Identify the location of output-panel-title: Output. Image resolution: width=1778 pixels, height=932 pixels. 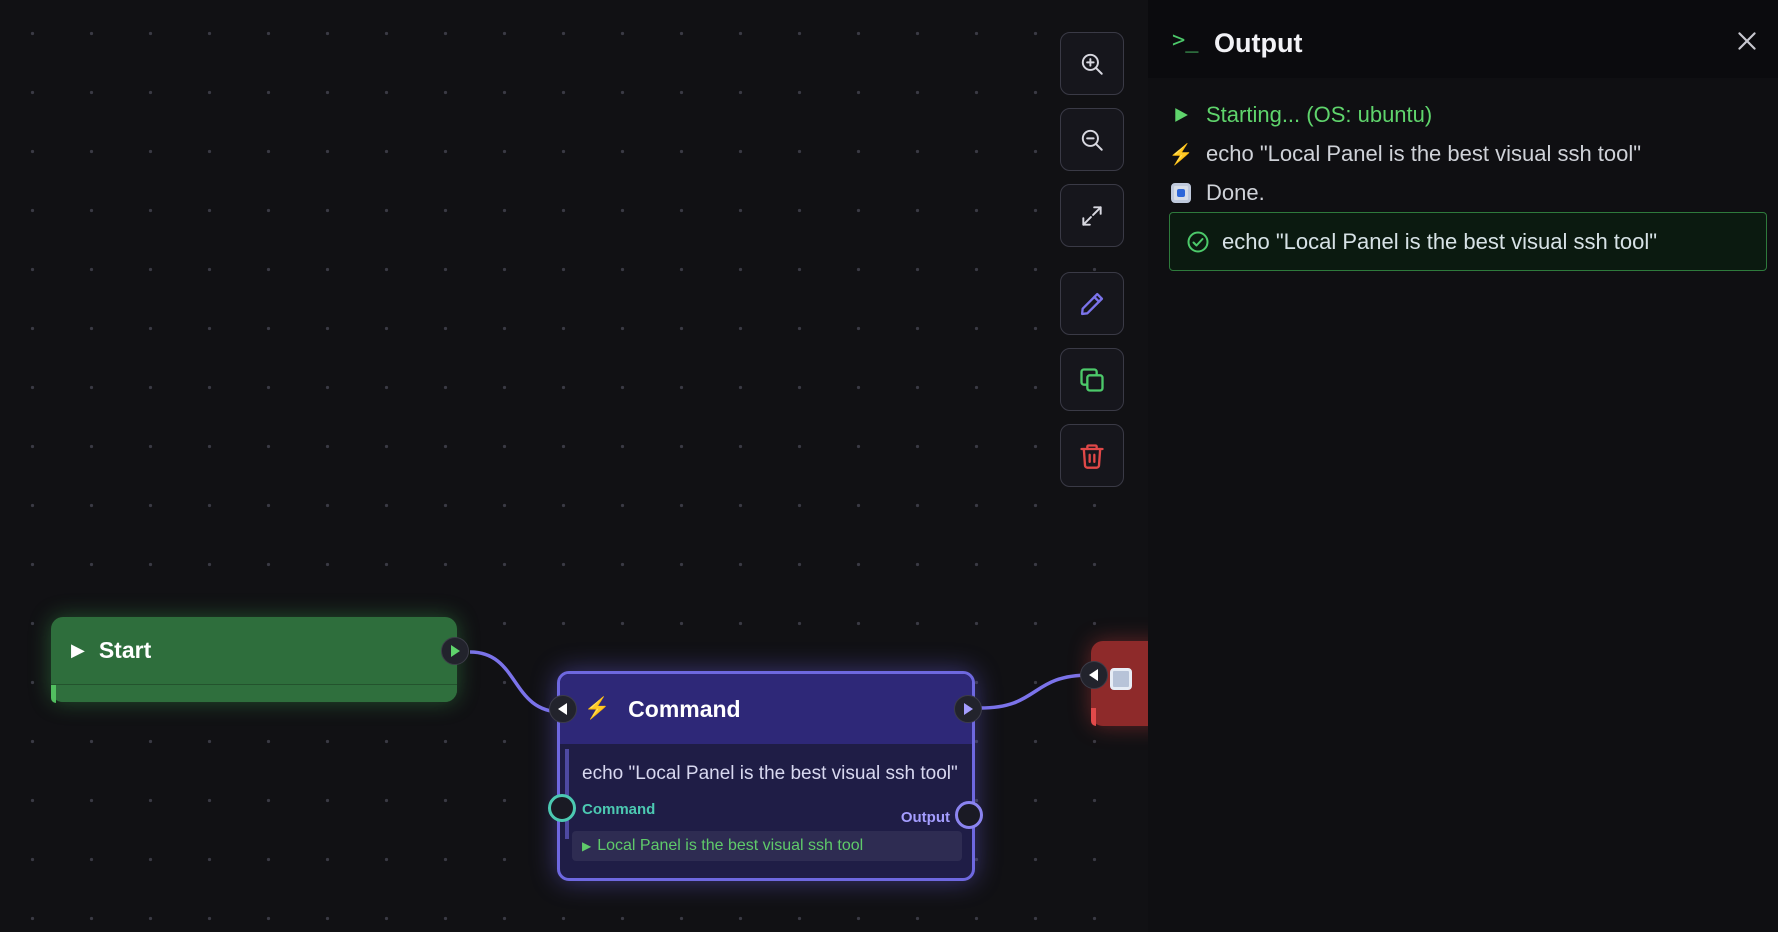
(1258, 43).